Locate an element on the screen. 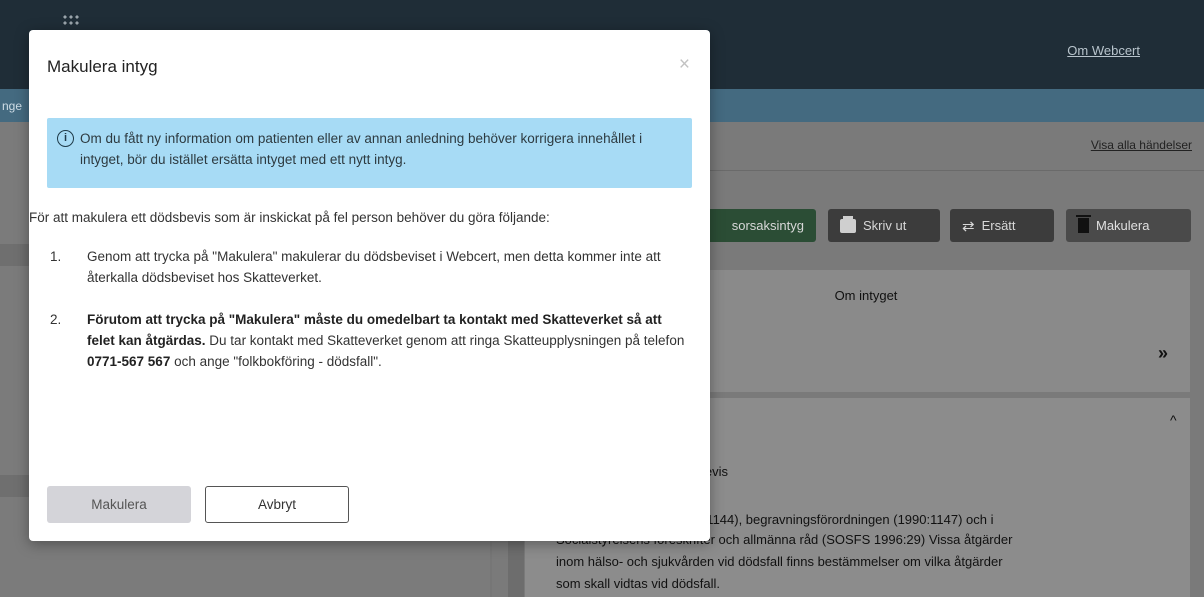 Image resolution: width=1204 pixels, height=597 pixels. print-button-label: Skriv ut is located at coordinates (885, 225).